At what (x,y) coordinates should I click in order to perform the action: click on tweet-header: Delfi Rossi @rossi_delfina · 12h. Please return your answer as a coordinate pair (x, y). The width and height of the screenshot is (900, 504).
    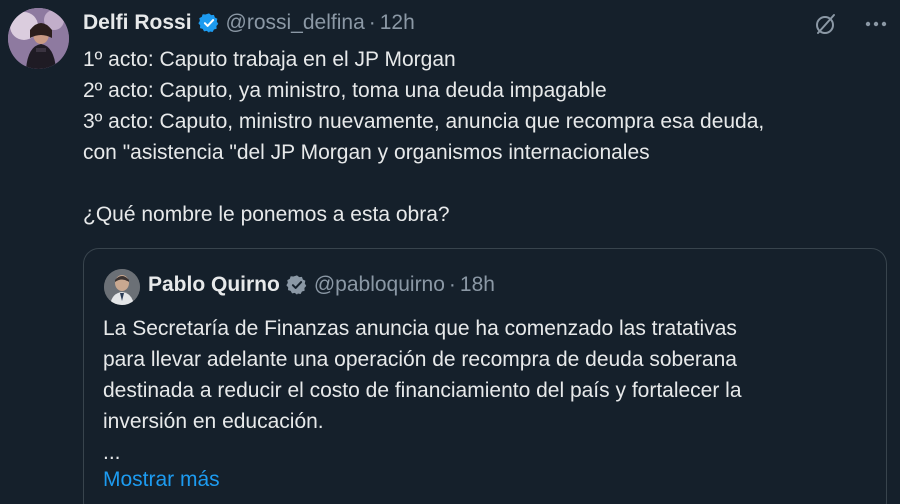
    Looking at the image, I should click on (249, 23).